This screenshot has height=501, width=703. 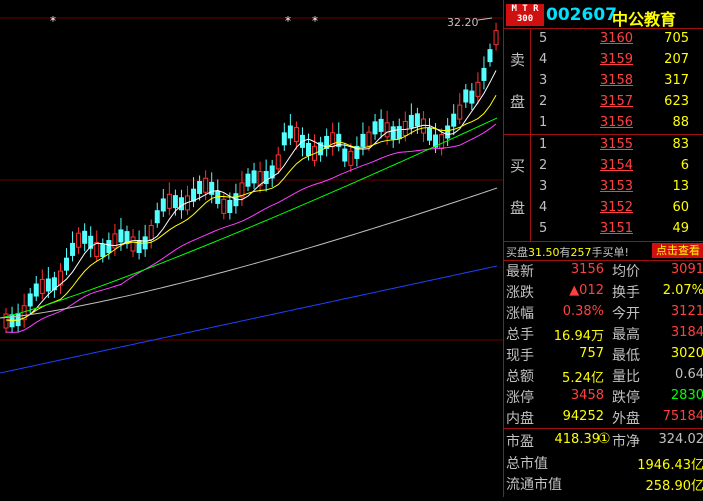 I want to click on quote-value: ▲012, so click(x=586, y=290).